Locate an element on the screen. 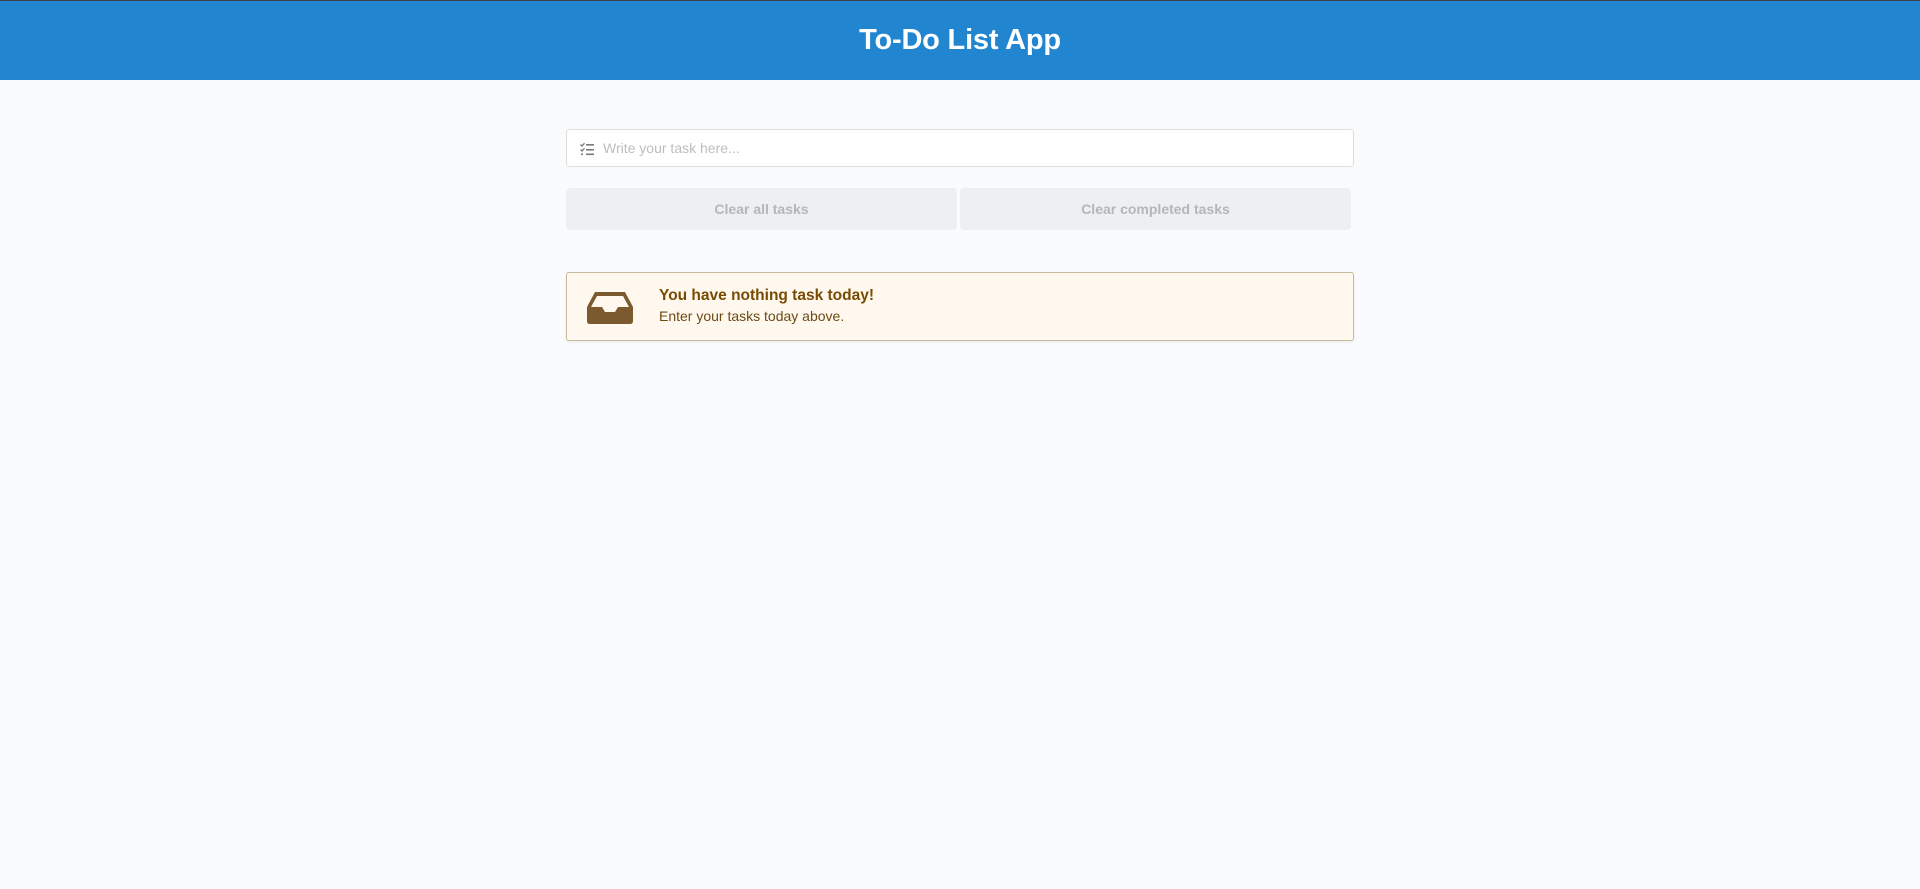  app-header: To-Do List App is located at coordinates (960, 40).